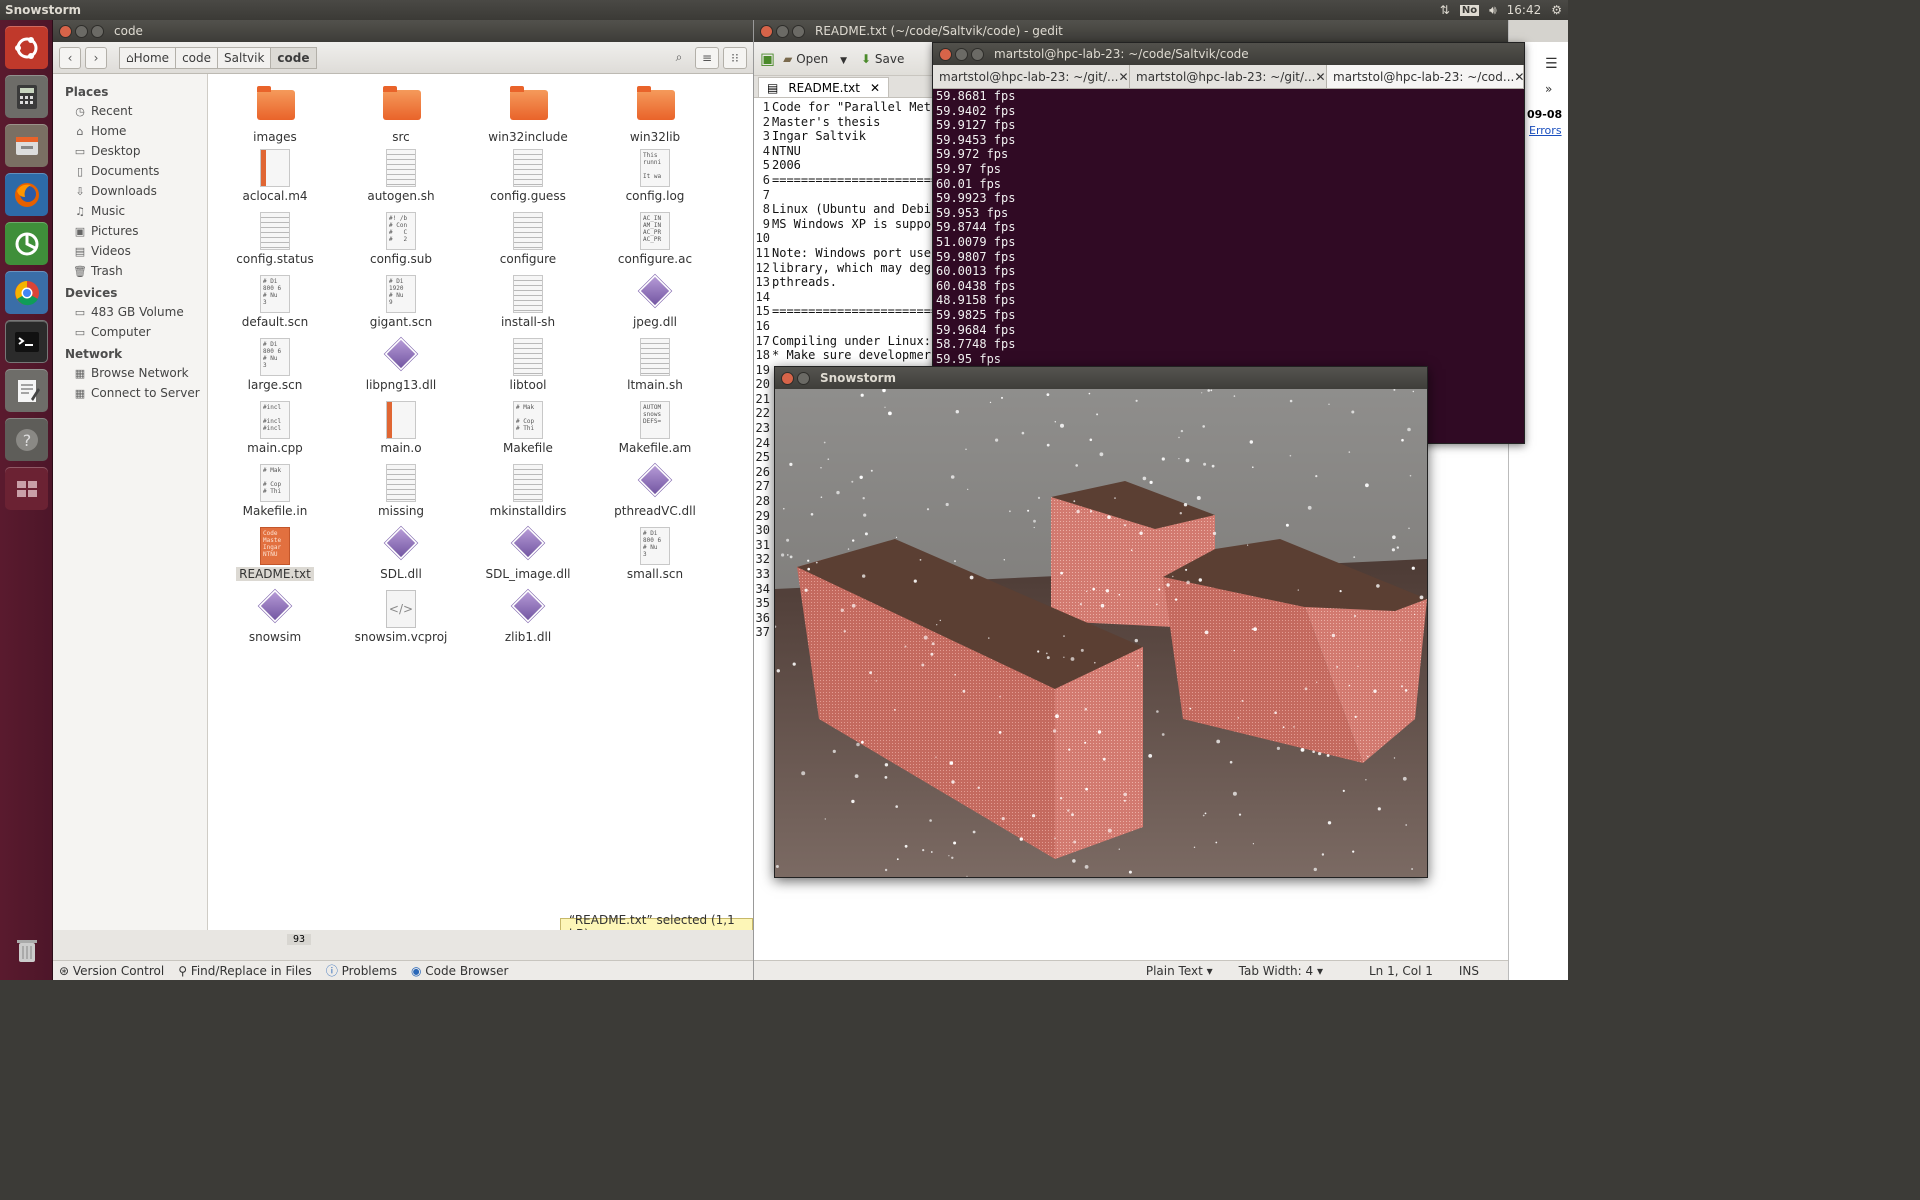 This screenshot has height=1200, width=1920. What do you see at coordinates (275, 176) in the screenshot?
I see `file-item: aclocal.m4` at bounding box center [275, 176].